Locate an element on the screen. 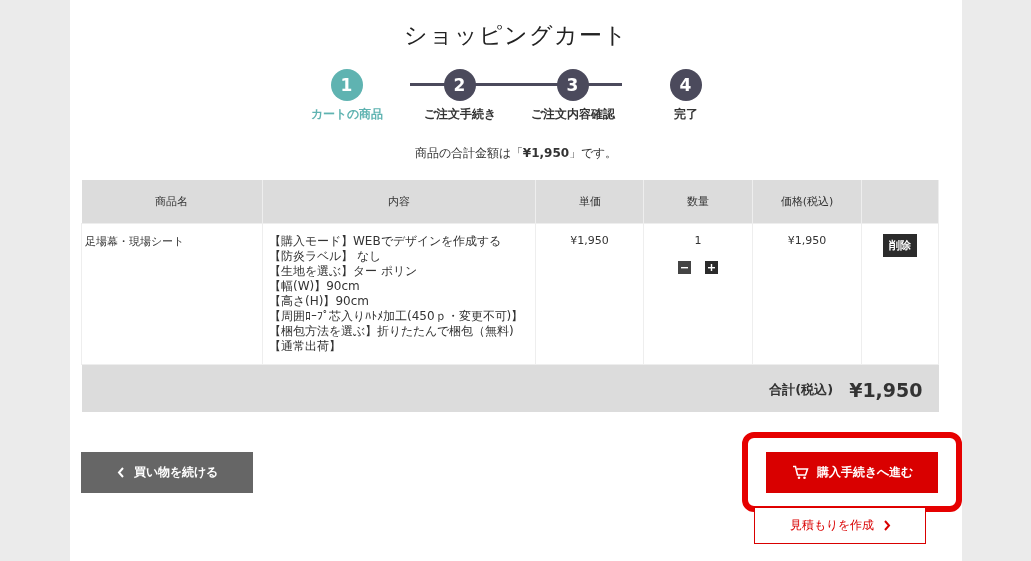 The height and width of the screenshot is (561, 1031). page-title: ショッピングカート is located at coordinates (516, 35).